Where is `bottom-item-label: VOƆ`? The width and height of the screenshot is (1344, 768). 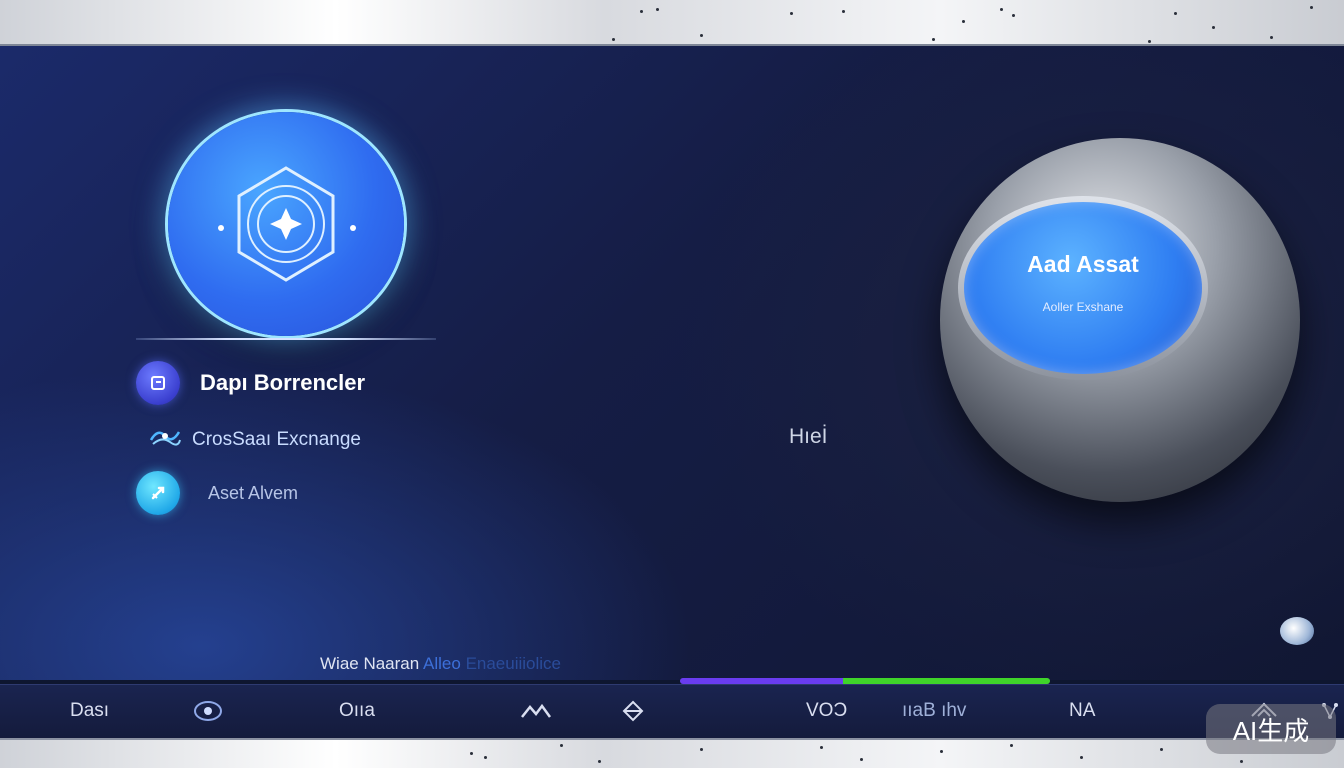
bottom-item-label: VOƆ is located at coordinates (827, 710).